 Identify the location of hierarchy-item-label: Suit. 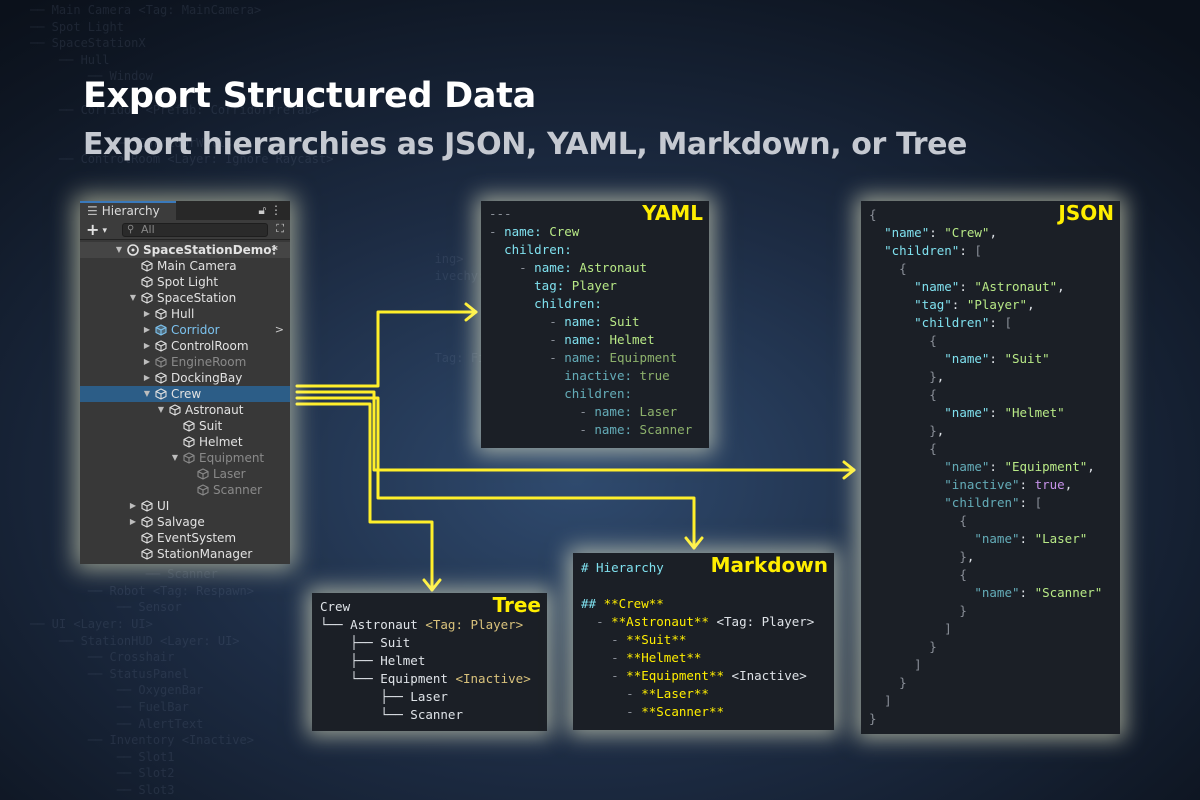
(211, 426).